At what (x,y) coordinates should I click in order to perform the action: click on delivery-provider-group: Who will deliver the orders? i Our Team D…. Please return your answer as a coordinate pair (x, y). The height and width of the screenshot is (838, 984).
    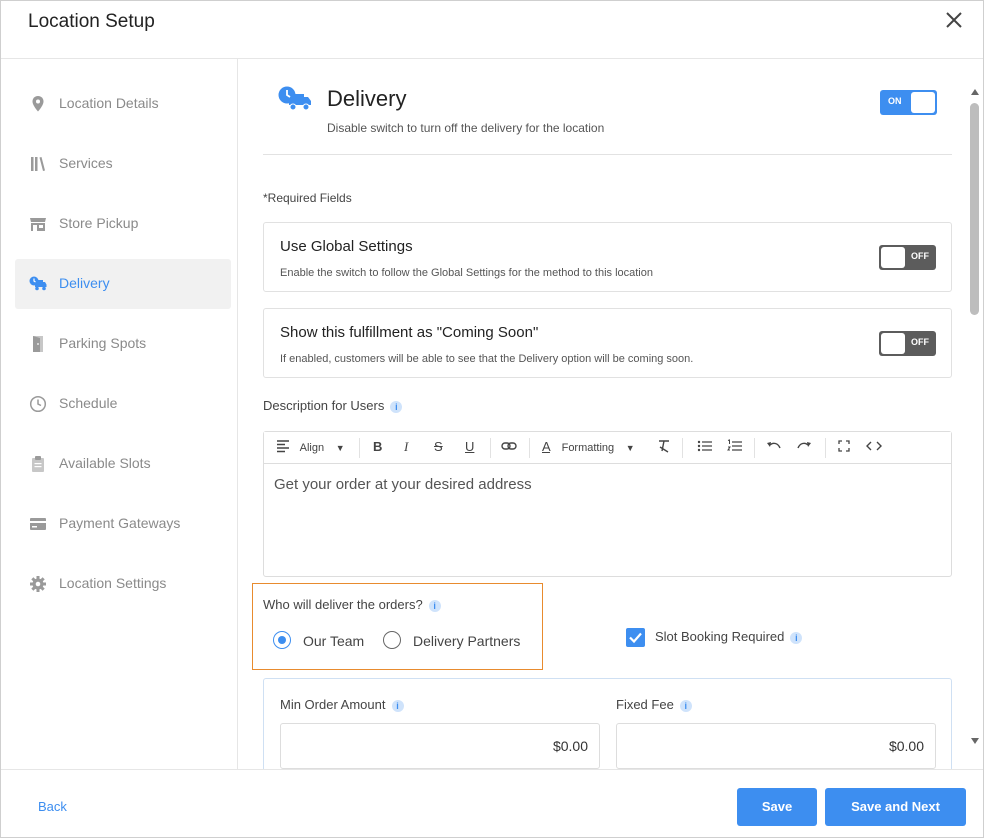
    Looking at the image, I should click on (397, 626).